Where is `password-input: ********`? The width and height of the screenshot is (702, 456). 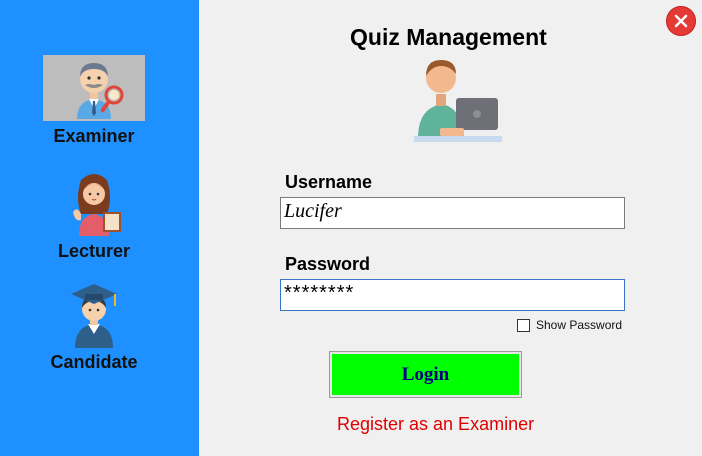
password-input: ******** is located at coordinates (452, 295).